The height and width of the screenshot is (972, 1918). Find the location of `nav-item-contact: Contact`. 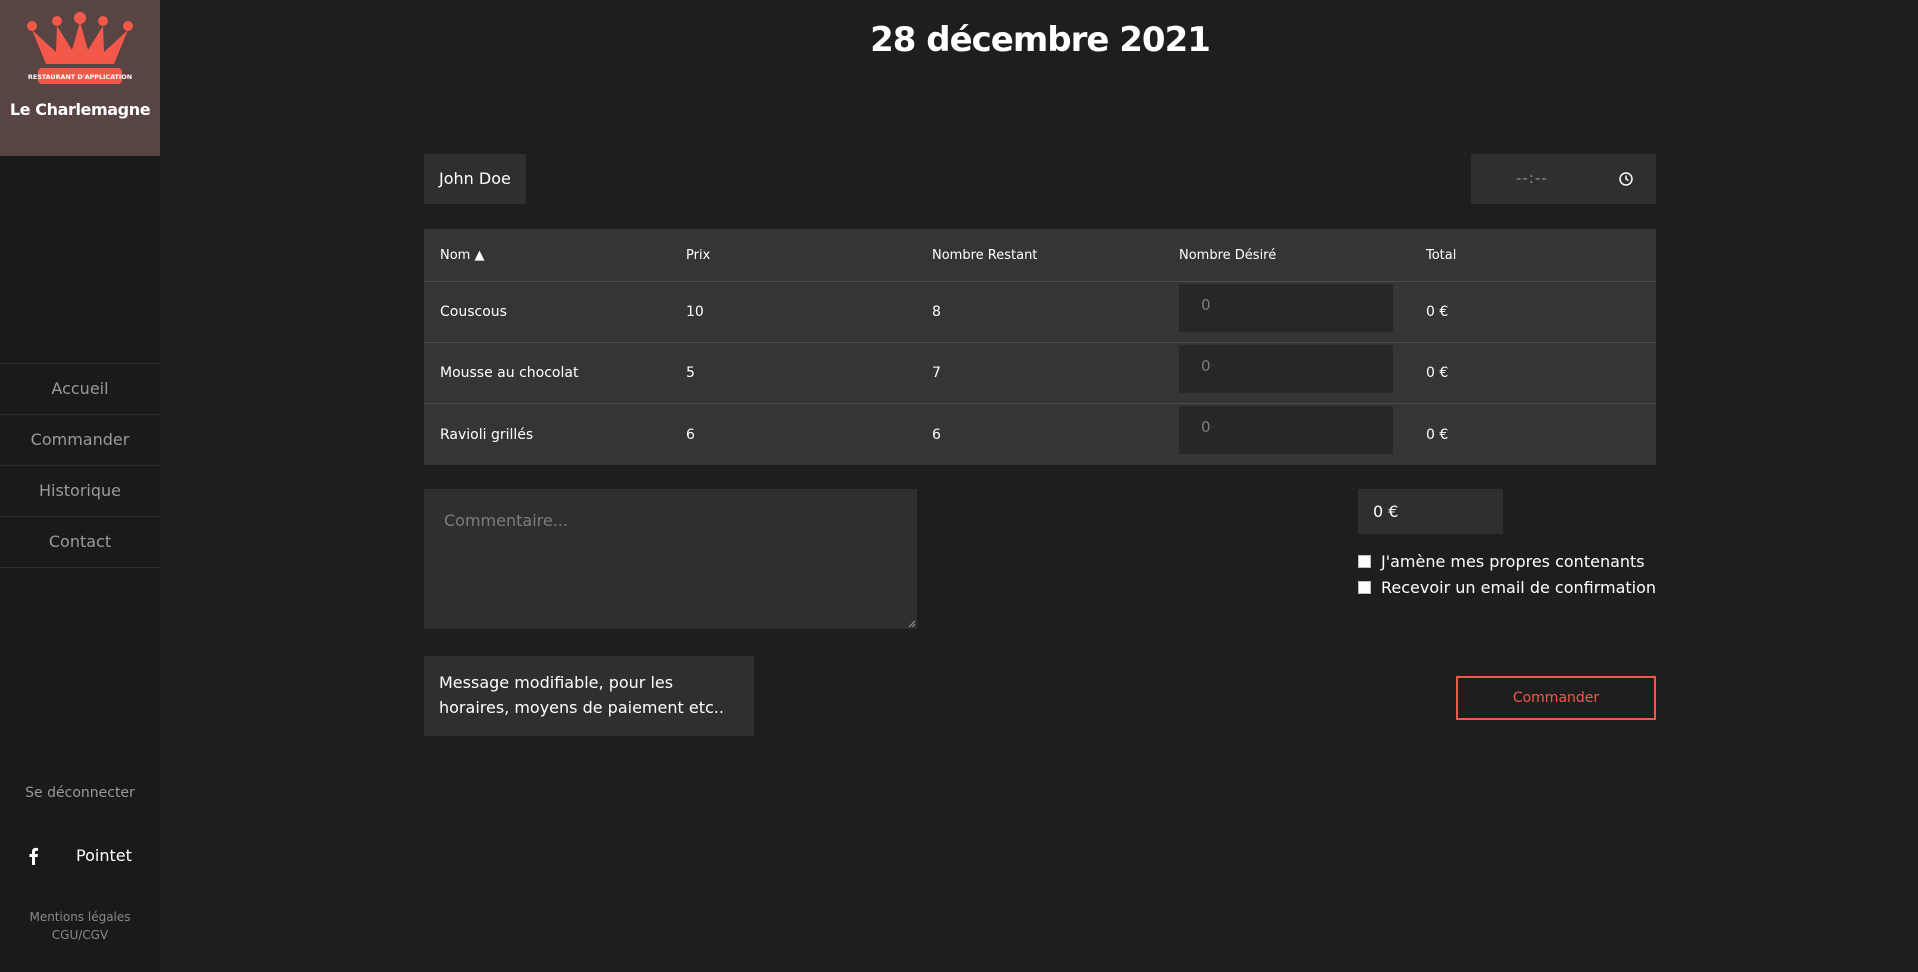

nav-item-contact: Contact is located at coordinates (80, 542).